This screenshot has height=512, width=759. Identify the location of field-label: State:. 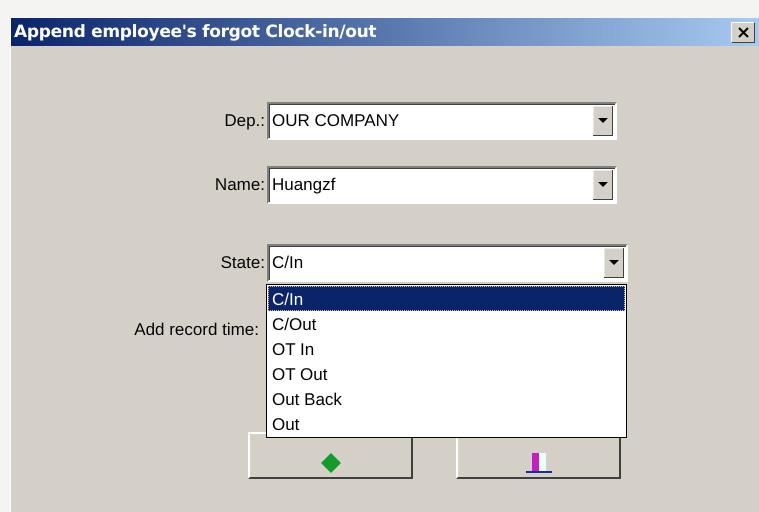
(243, 263).